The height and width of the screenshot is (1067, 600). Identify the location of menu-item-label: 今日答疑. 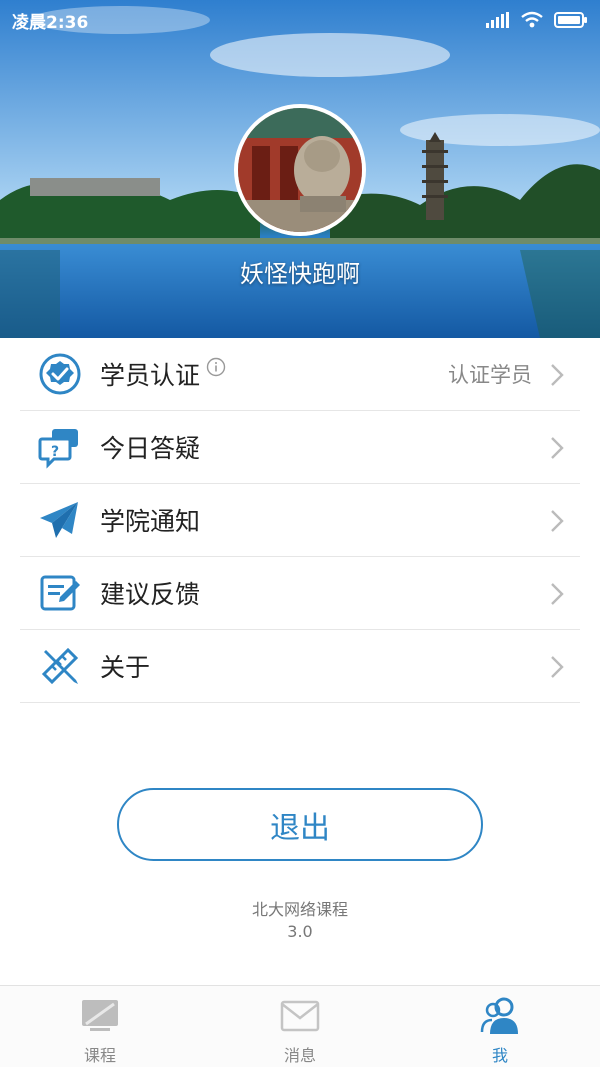
(150, 448).